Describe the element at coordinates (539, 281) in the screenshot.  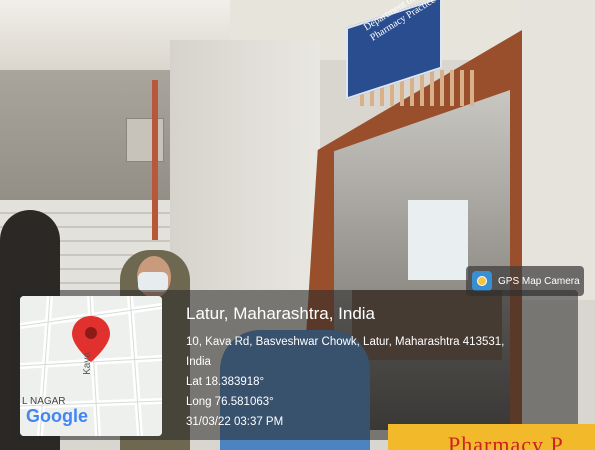
I see `gps-badge-label: GPS Map Camera` at that location.